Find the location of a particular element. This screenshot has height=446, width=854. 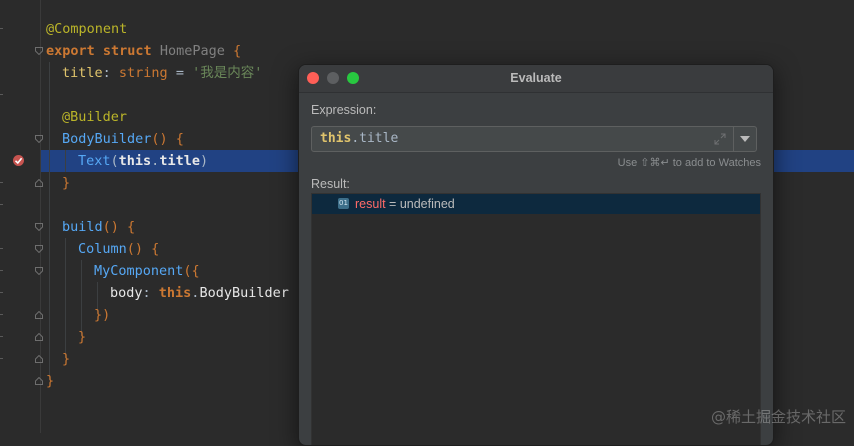

result-equals: = is located at coordinates (392, 204).